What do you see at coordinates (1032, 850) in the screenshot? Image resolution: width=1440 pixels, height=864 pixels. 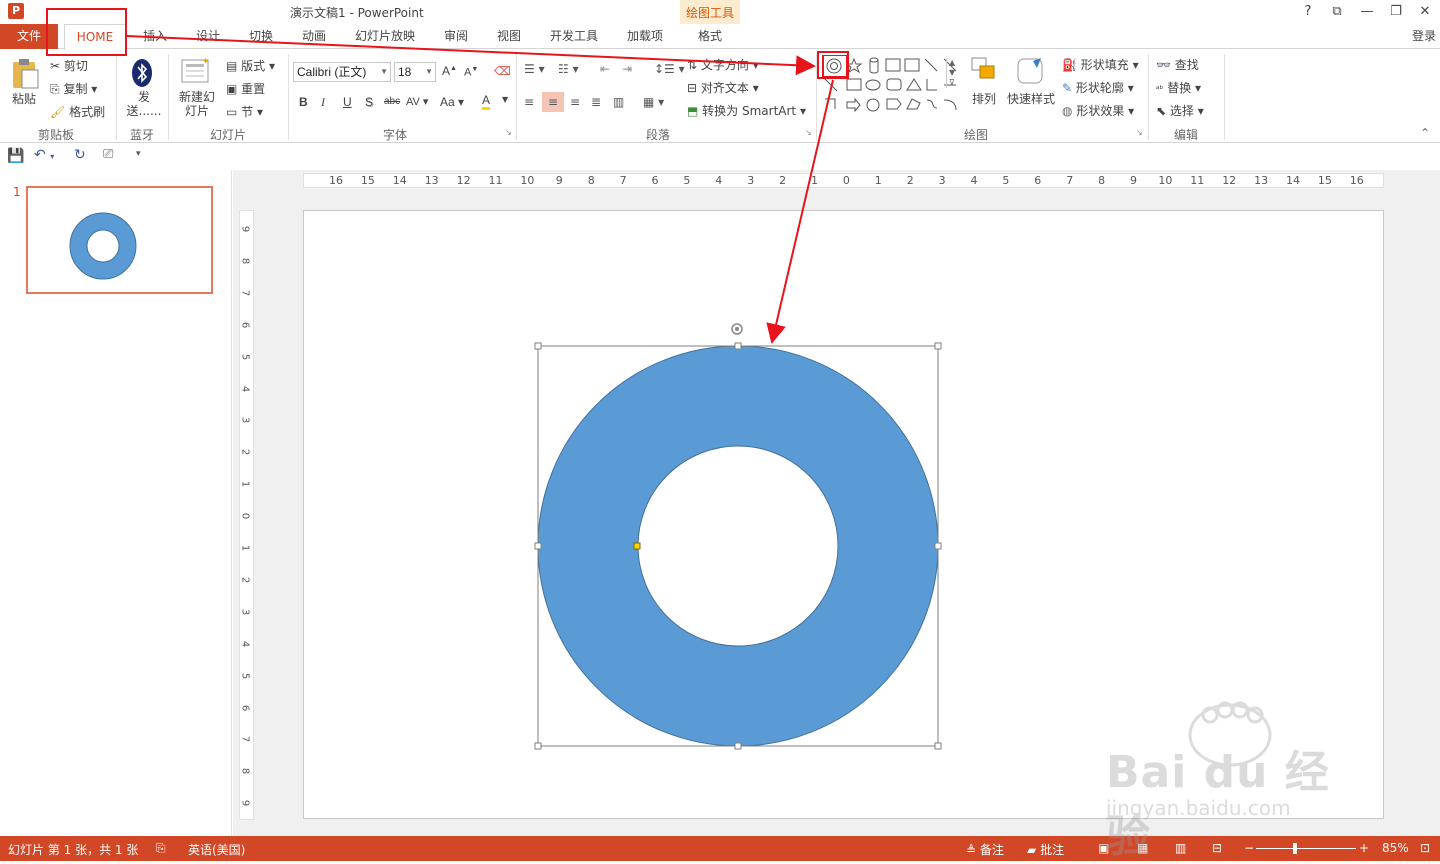 I see `comment-icon: ▰` at bounding box center [1032, 850].